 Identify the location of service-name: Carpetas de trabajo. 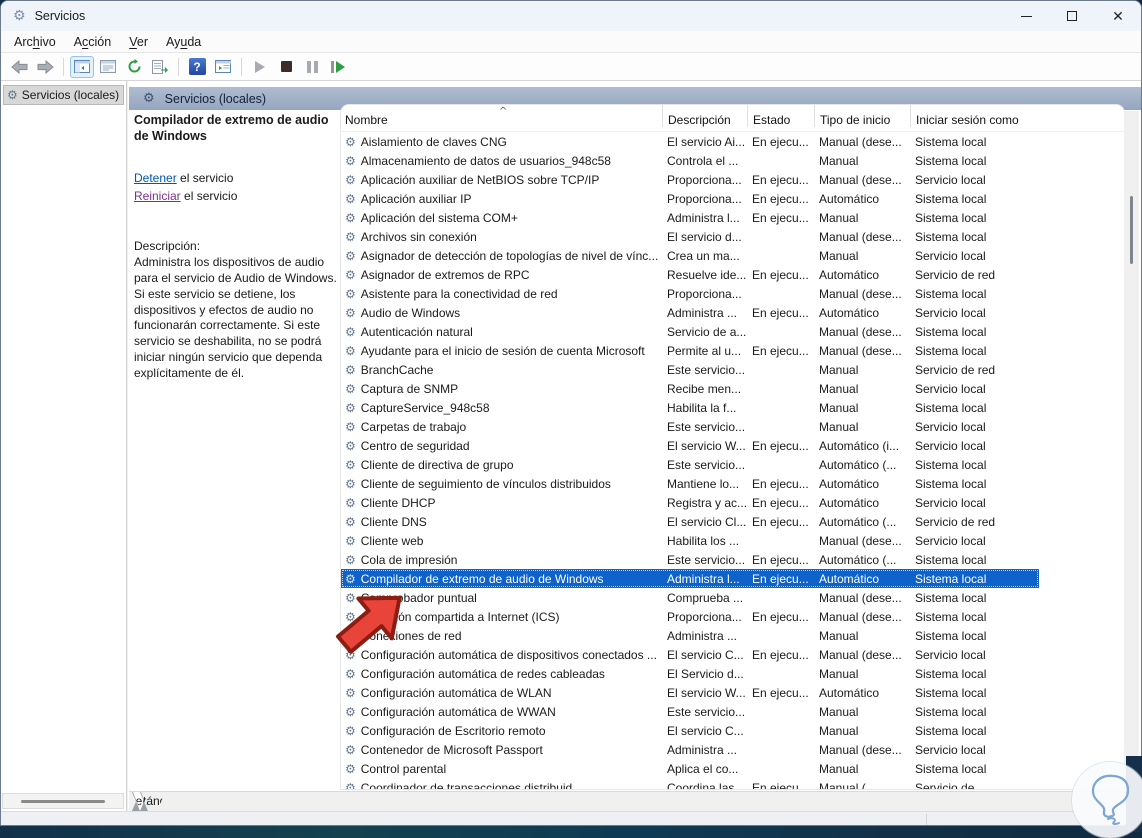
(413, 426).